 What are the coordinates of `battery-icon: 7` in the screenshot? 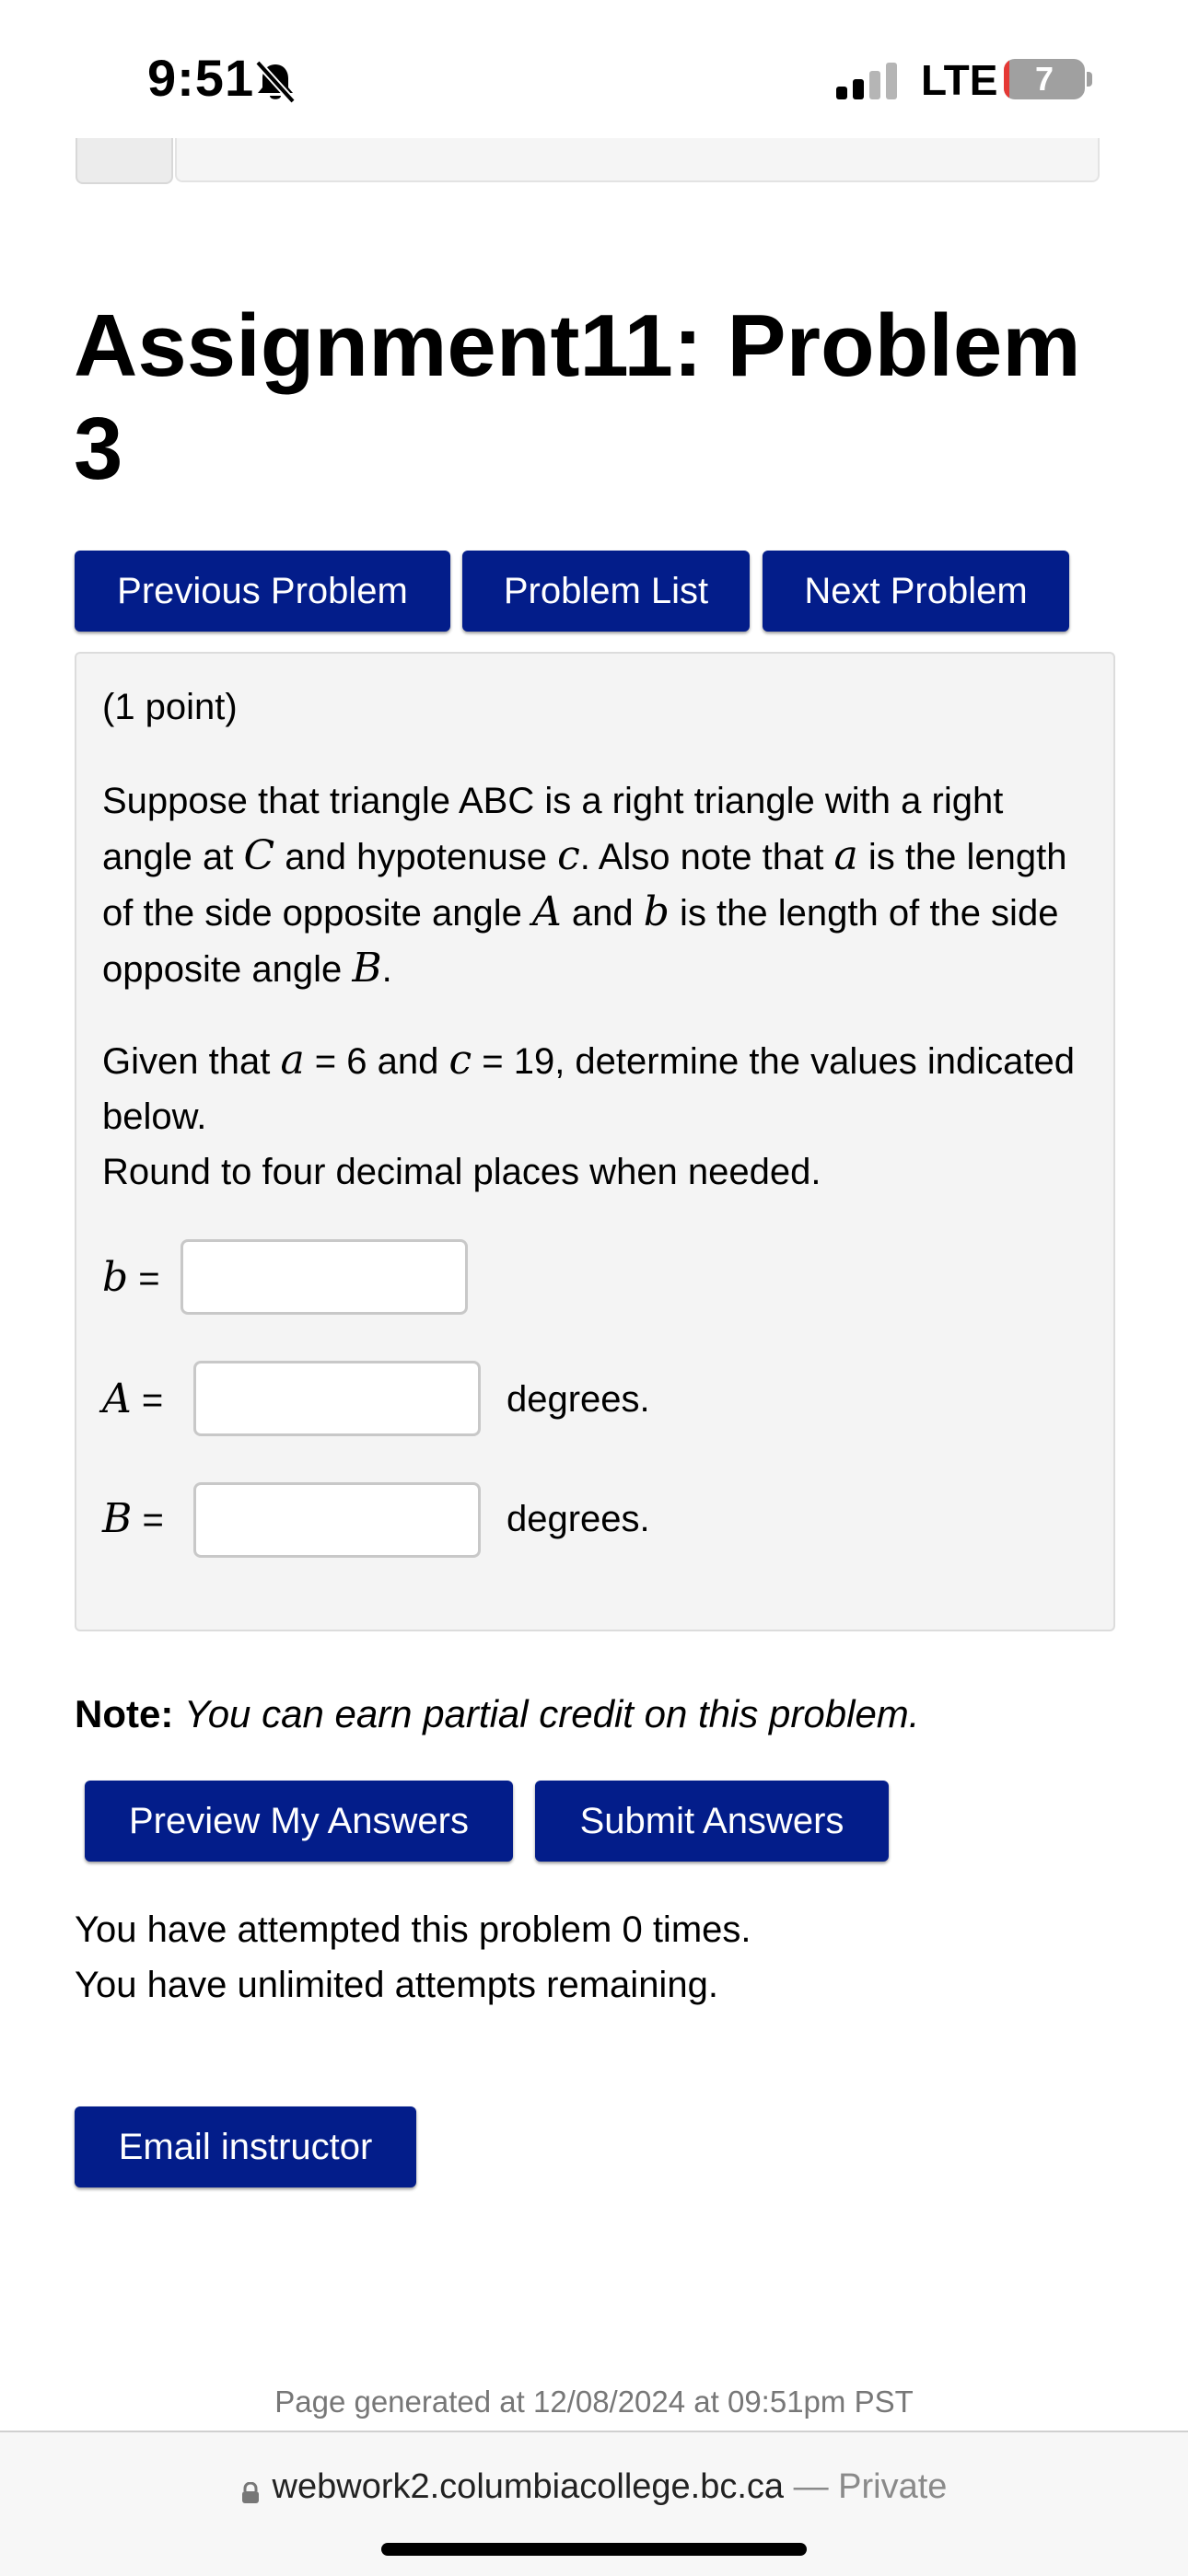 It's located at (1044, 79).